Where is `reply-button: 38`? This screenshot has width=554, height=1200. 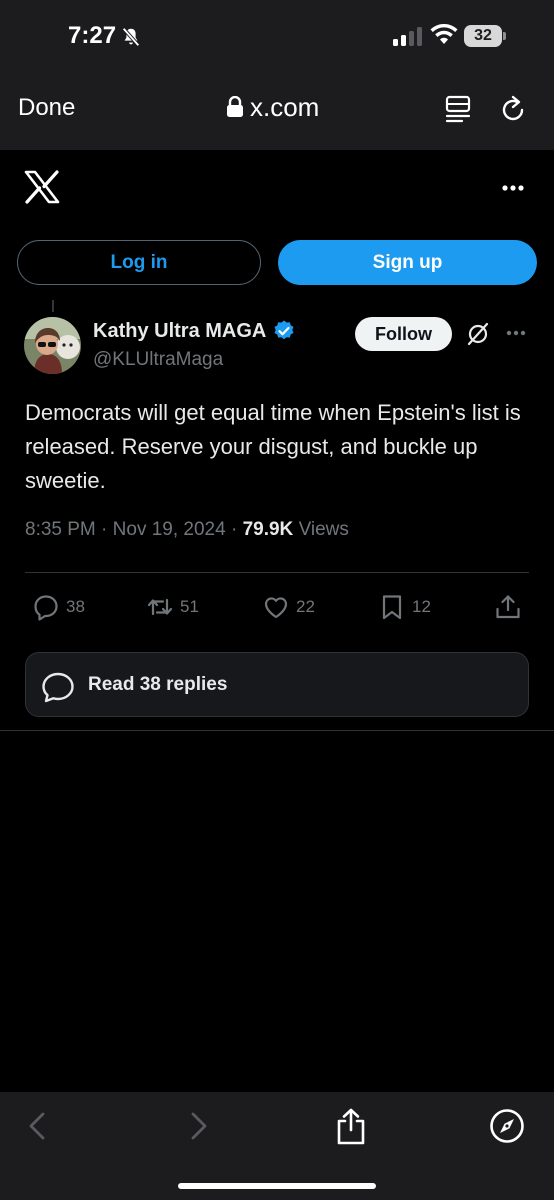
reply-button: 38 is located at coordinates (58, 607).